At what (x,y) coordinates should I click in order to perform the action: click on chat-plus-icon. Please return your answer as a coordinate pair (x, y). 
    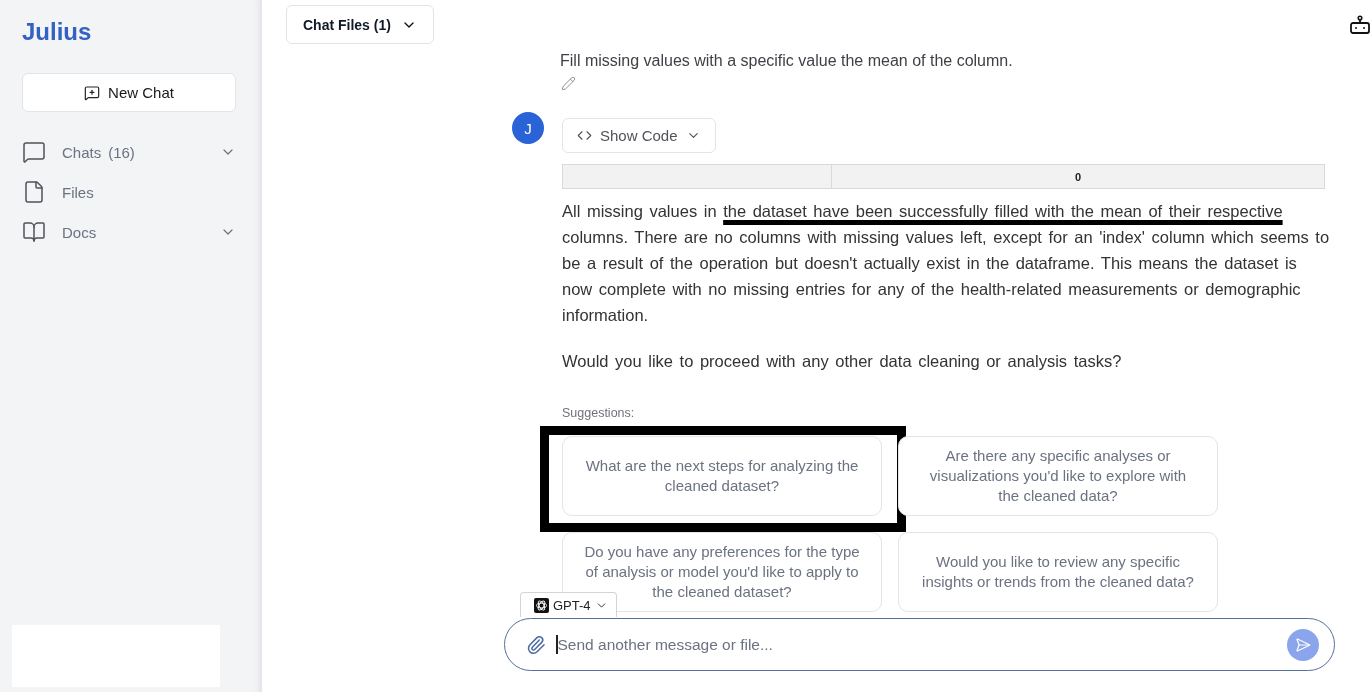
    Looking at the image, I should click on (92, 92).